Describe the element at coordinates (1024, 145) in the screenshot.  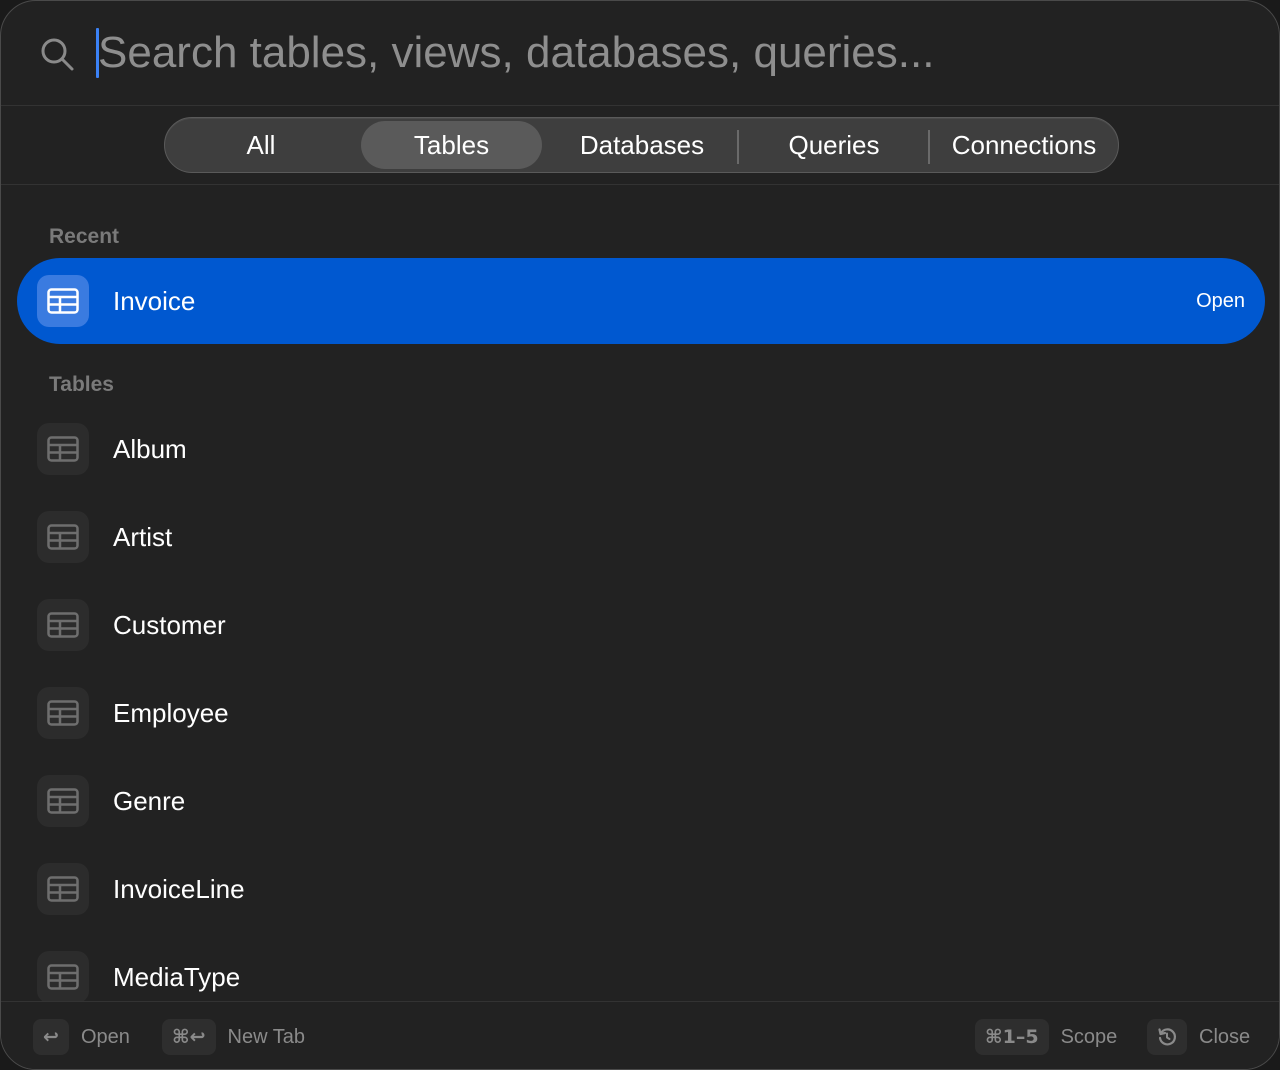
I see `tab-connections: Connections` at that location.